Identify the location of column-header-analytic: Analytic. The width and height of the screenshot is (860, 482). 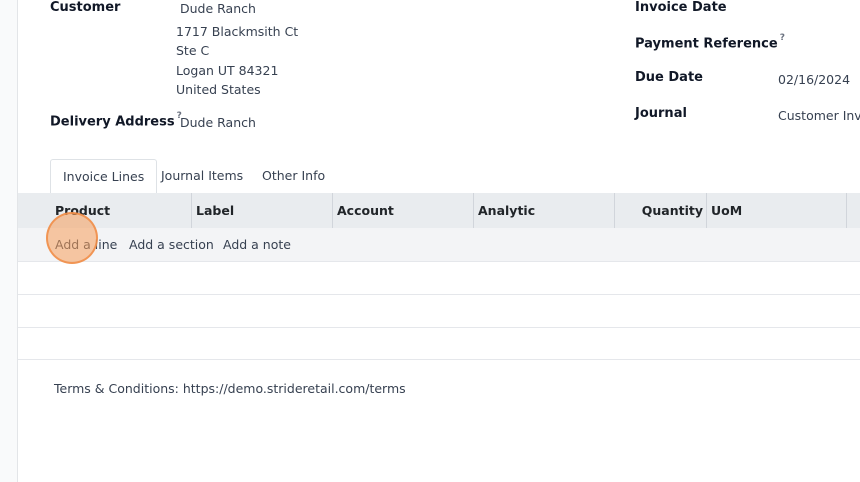
(506, 210).